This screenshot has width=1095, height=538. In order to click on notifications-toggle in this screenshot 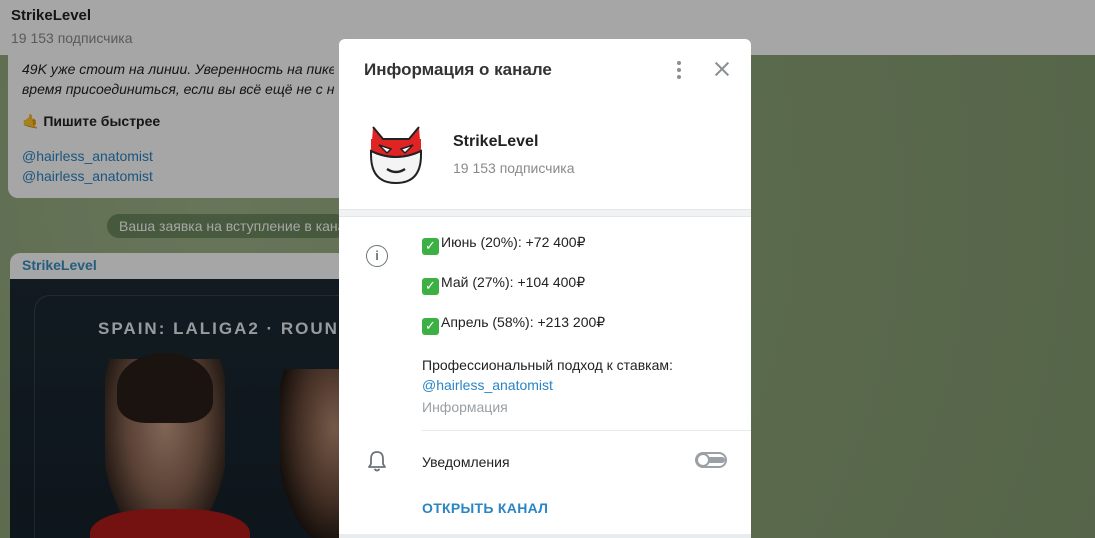, I will do `click(711, 460)`.